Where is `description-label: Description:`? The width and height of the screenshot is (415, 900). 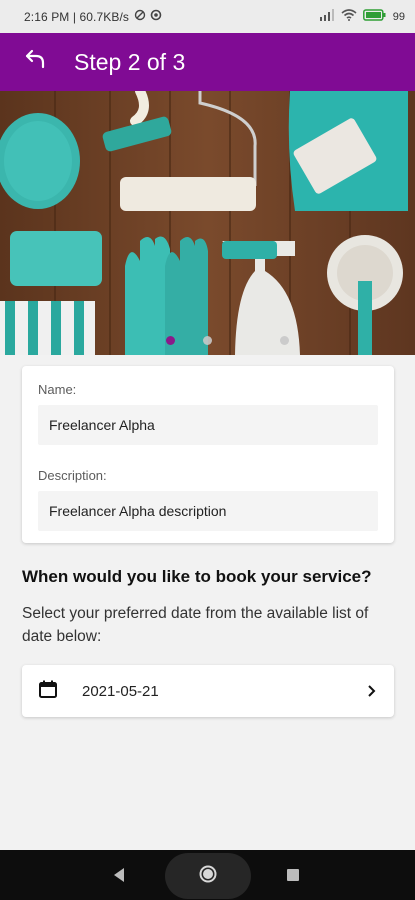 description-label: Description: is located at coordinates (72, 475).